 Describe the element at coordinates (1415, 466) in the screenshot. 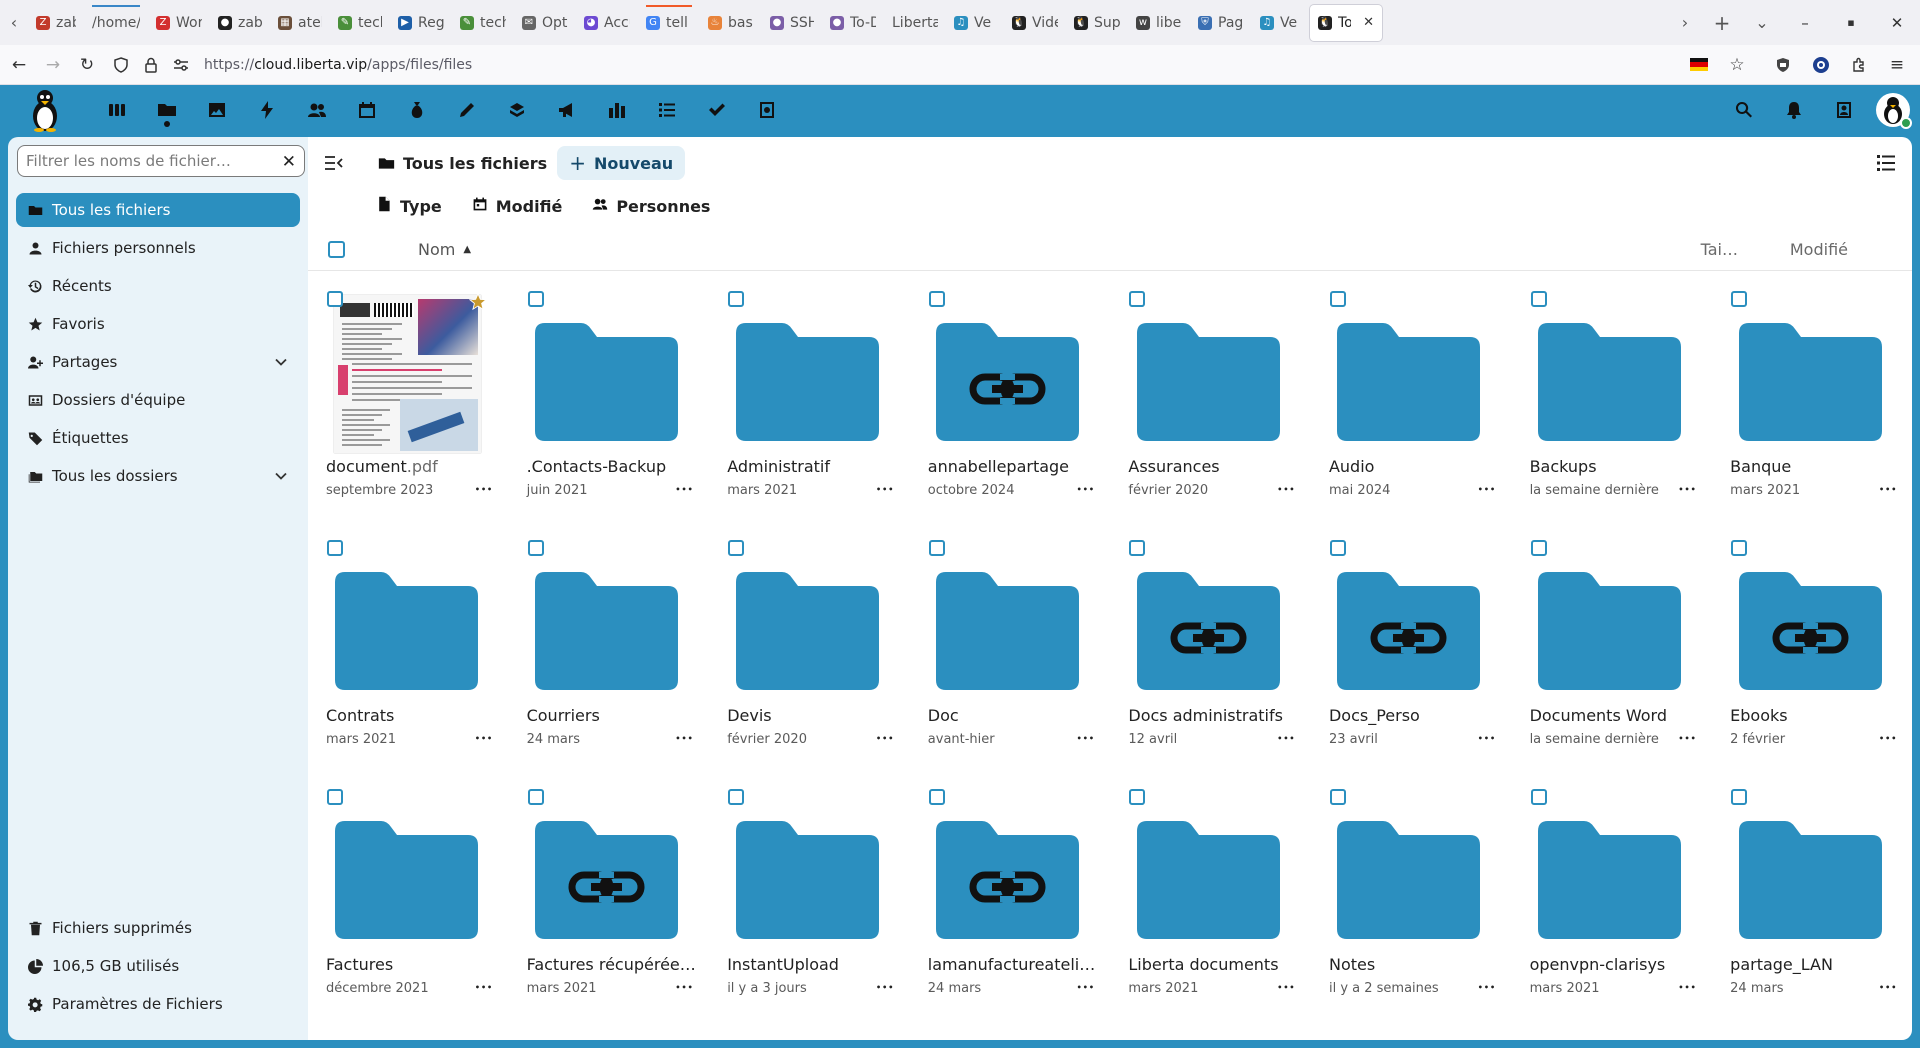

I see `file-name: Audio` at that location.